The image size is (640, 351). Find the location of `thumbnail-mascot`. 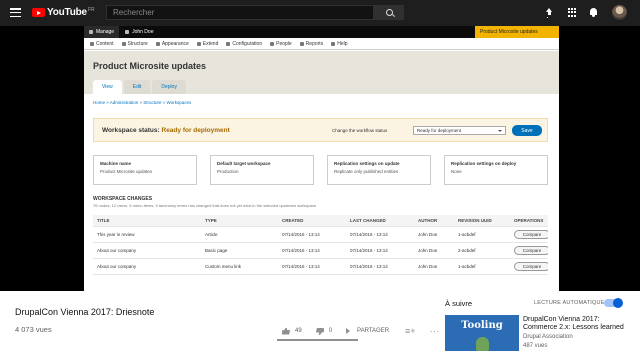

thumbnail-mascot is located at coordinates (482, 344).